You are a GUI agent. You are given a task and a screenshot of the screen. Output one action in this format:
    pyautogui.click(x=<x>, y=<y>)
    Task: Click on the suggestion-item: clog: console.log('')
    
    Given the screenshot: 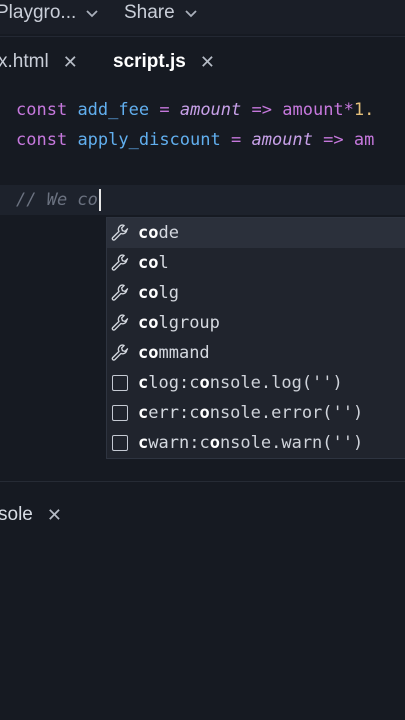 What is the action you would take?
    pyautogui.click(x=256, y=383)
    